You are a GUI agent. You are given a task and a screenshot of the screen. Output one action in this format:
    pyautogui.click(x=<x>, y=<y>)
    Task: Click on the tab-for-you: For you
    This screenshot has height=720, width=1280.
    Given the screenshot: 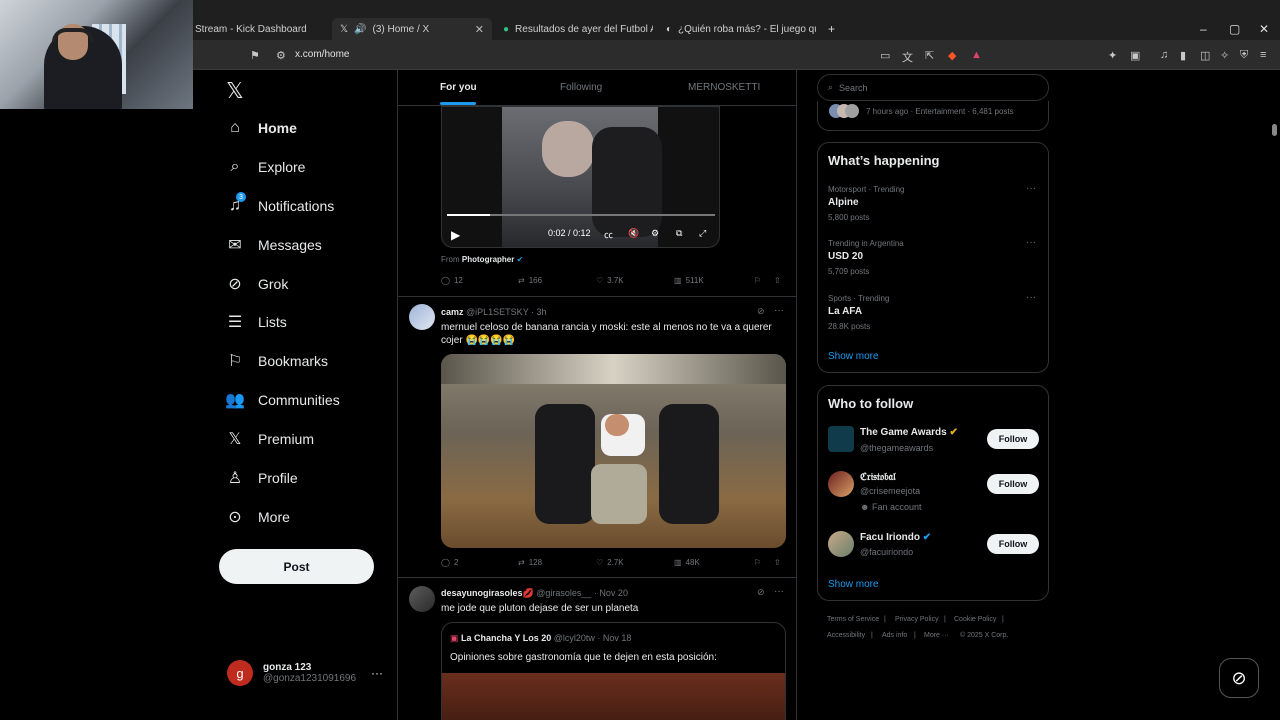 What is the action you would take?
    pyautogui.click(x=458, y=93)
    